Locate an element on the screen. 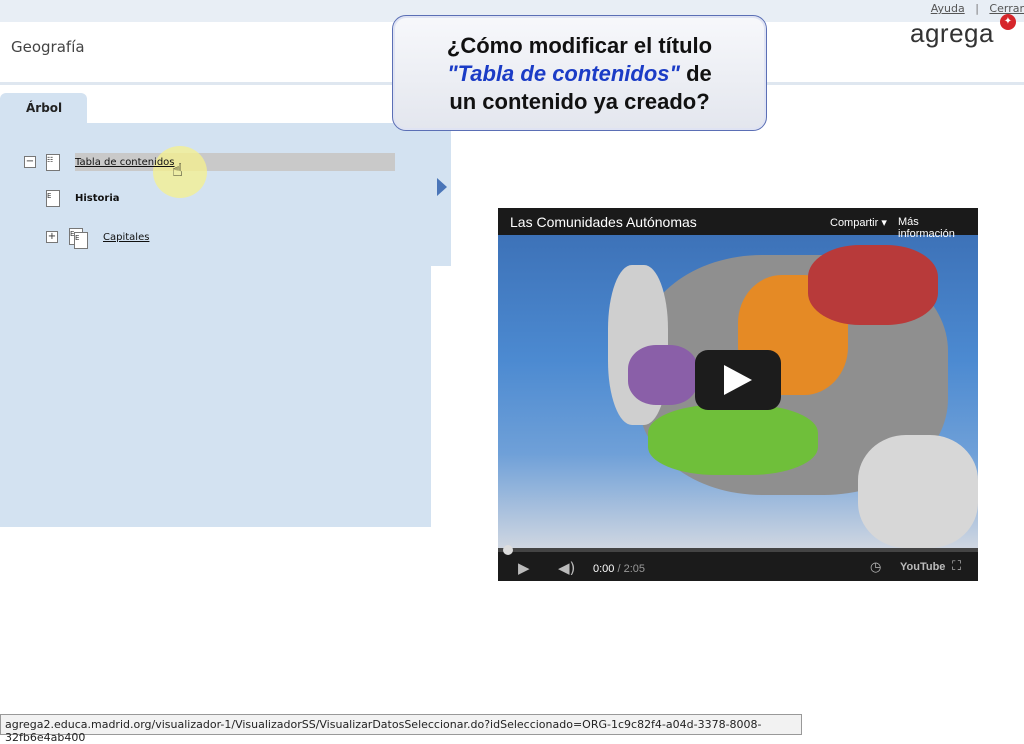 This screenshot has width=1024, height=744. table-of-contents-icon: ☷ is located at coordinates (53, 162).